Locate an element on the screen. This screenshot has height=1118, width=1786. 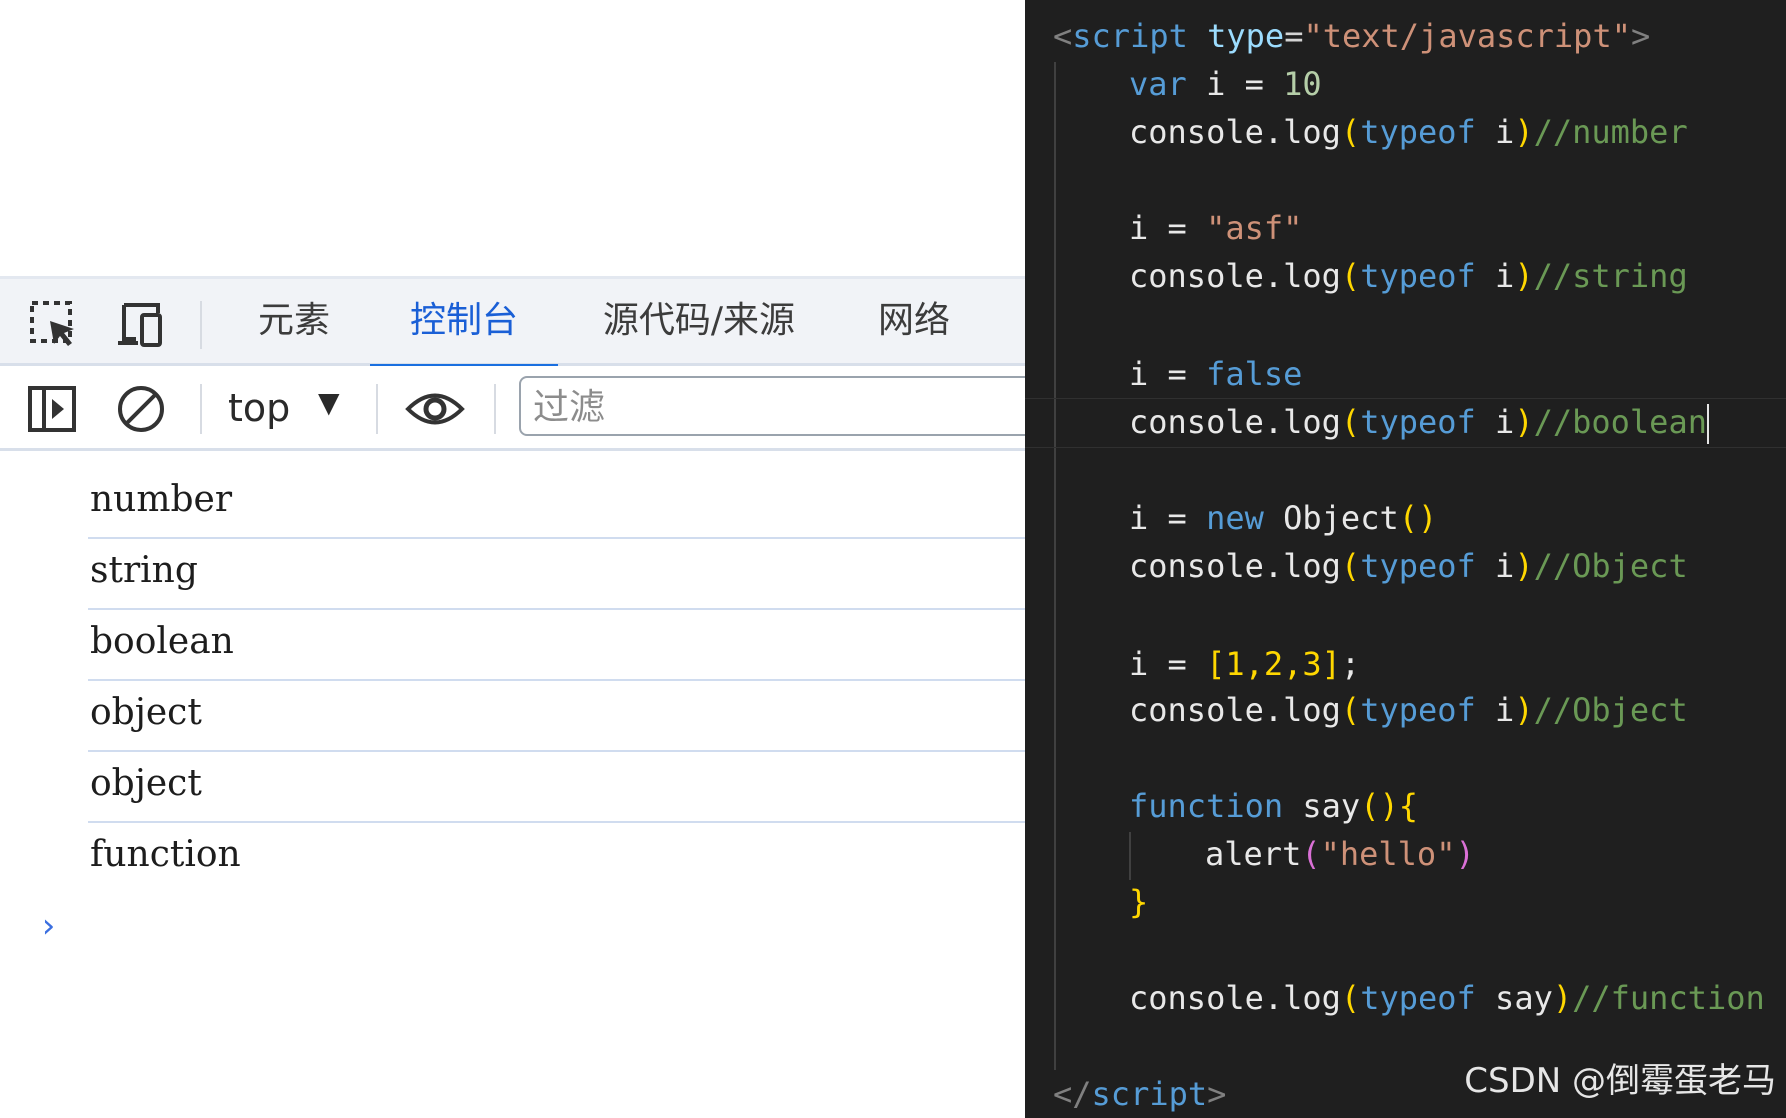
context-selector: top is located at coordinates (259, 408).